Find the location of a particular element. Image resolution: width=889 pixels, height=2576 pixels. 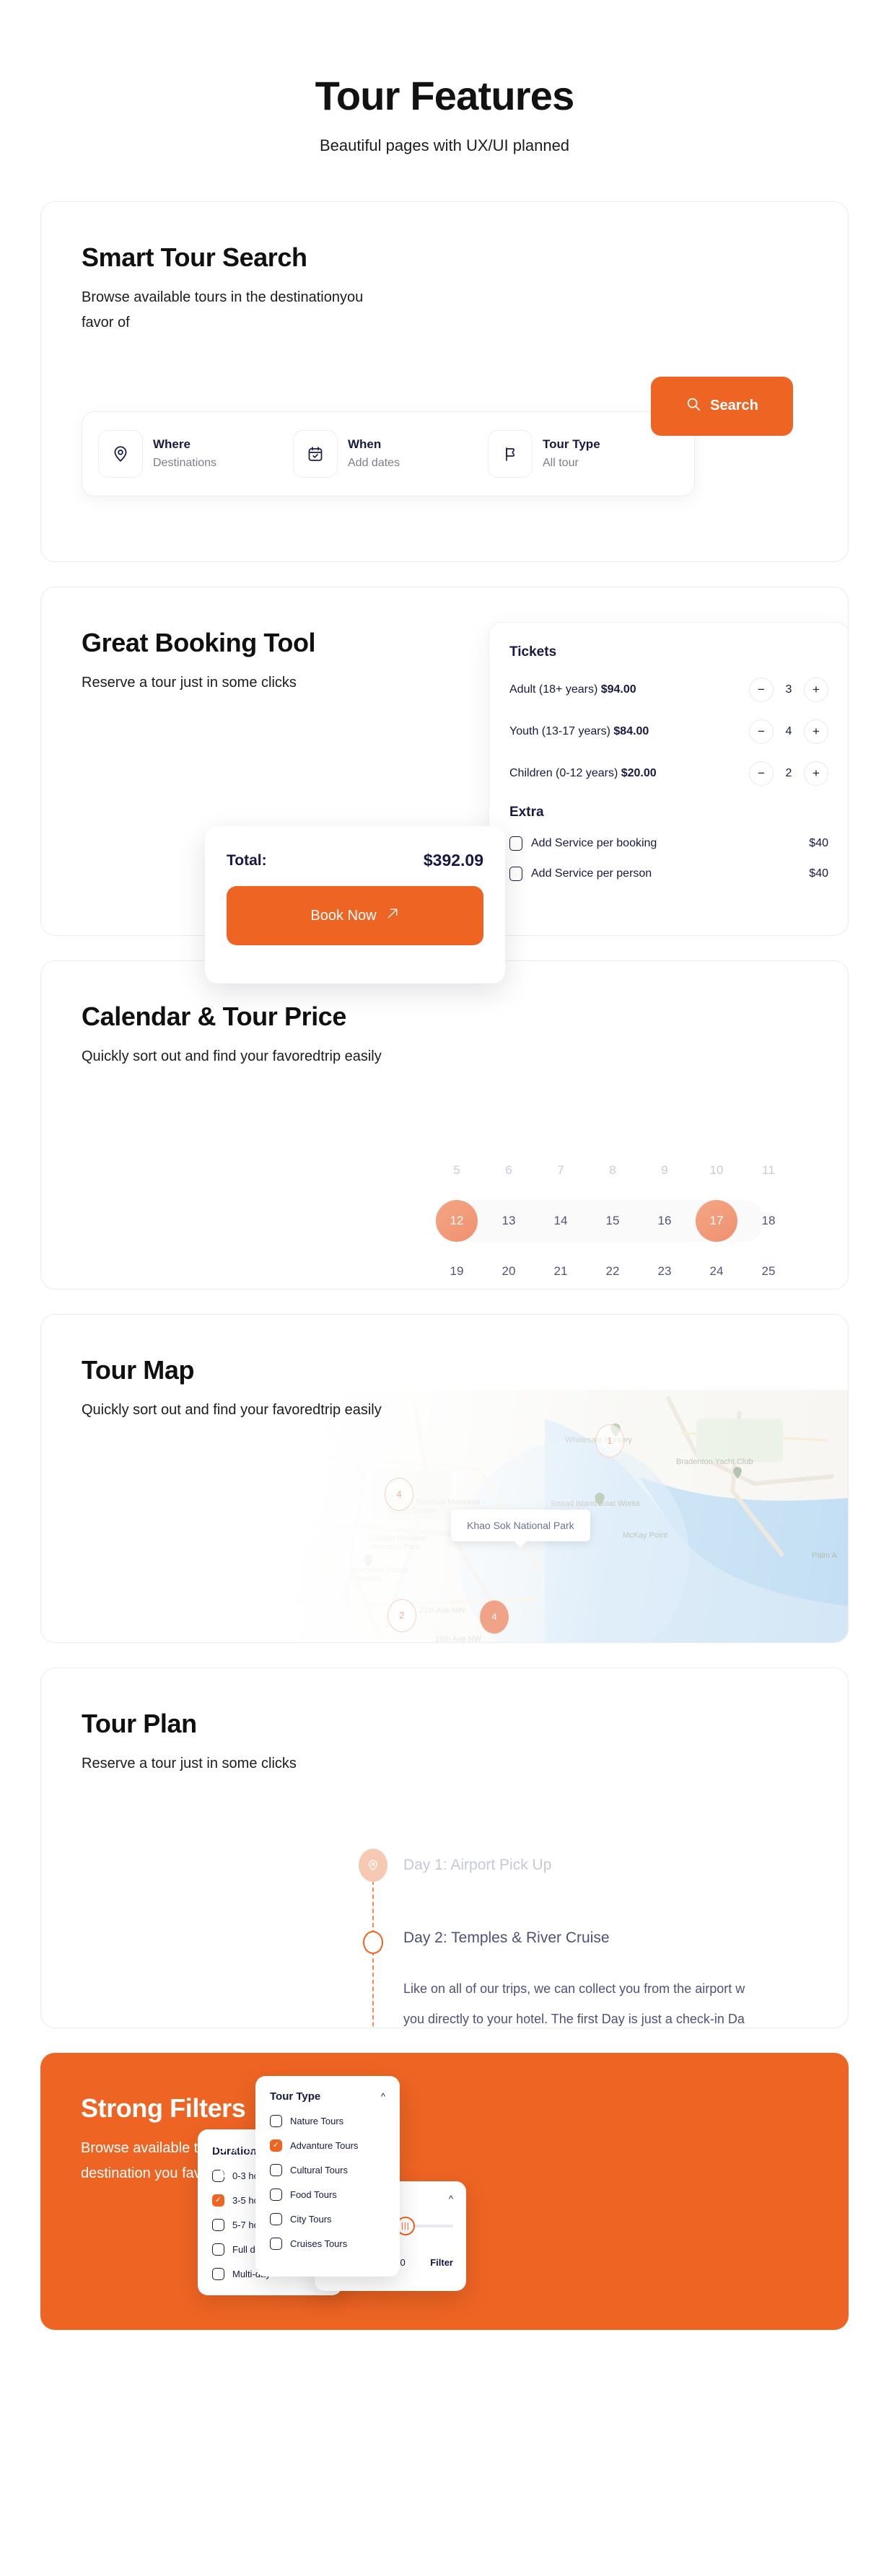

ticket-stepper: − 2 + is located at coordinates (788, 773).